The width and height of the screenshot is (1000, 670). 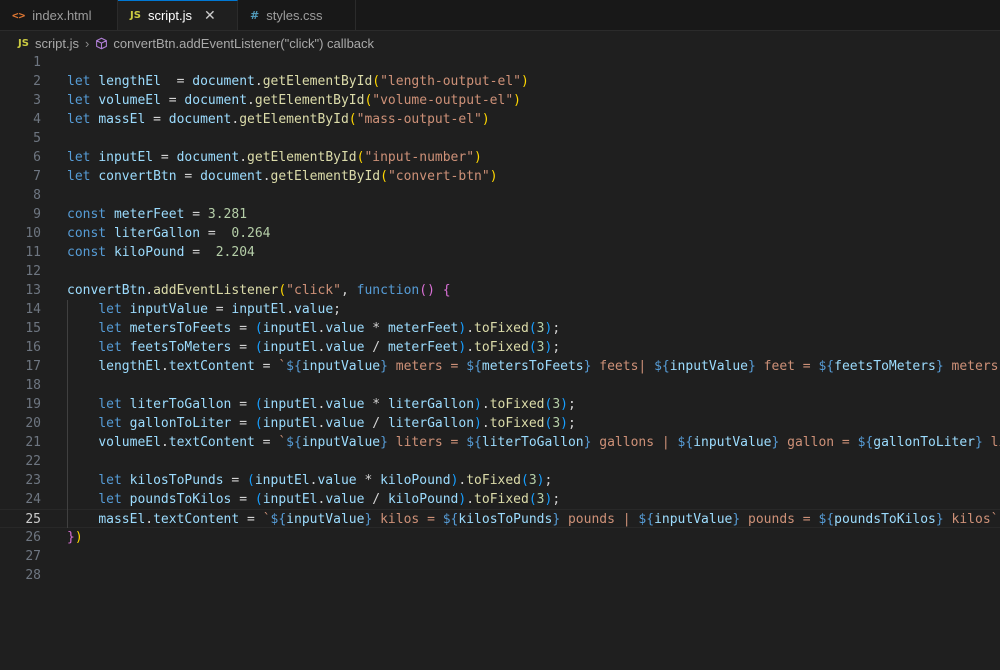 I want to click on code-token: *, so click(x=376, y=404).